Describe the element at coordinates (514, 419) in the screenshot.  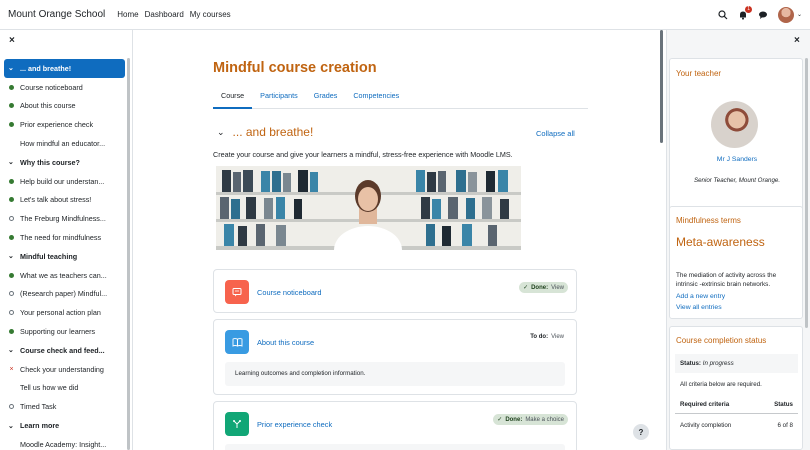
I see `completion-label: Done:` at that location.